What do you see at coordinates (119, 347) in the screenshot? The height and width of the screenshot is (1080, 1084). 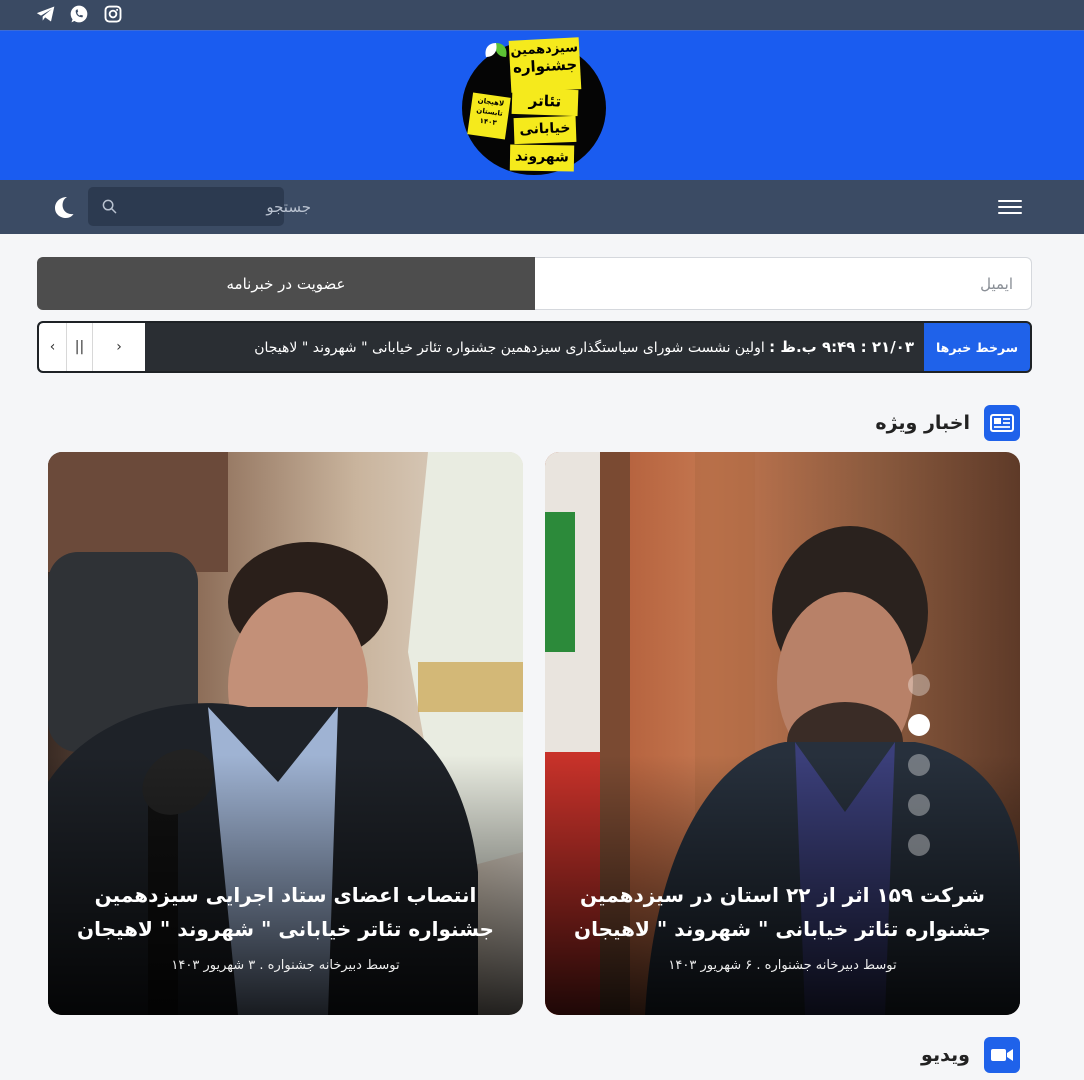 I see `ticker-next-button: ›` at bounding box center [119, 347].